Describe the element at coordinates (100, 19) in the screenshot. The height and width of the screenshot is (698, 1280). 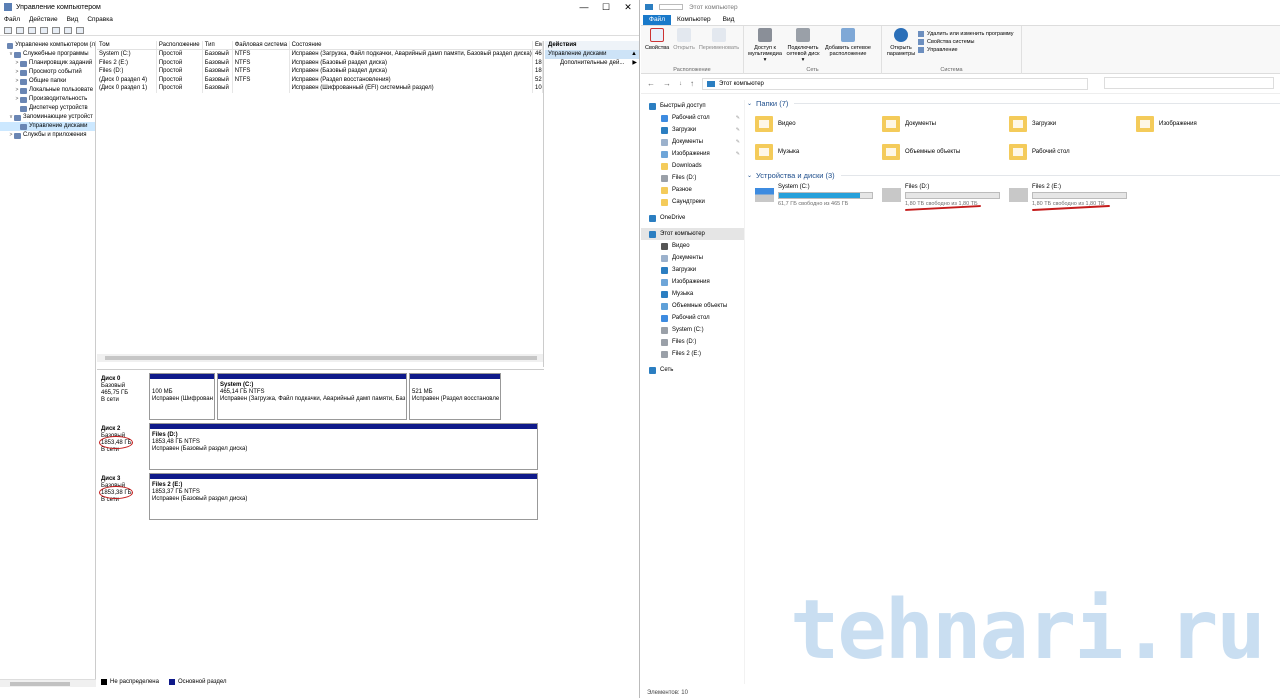
I see `menu-help: Справка` at that location.